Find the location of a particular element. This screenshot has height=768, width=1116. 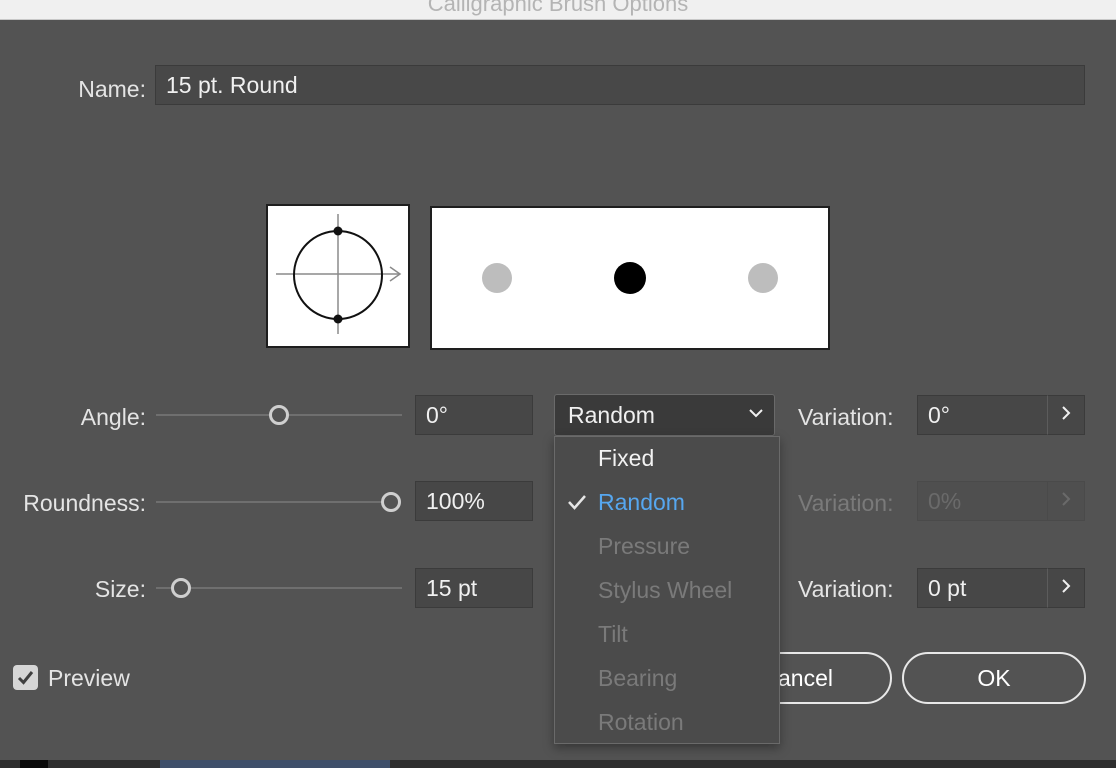

menu-item-bearing: Bearing is located at coordinates (638, 678).